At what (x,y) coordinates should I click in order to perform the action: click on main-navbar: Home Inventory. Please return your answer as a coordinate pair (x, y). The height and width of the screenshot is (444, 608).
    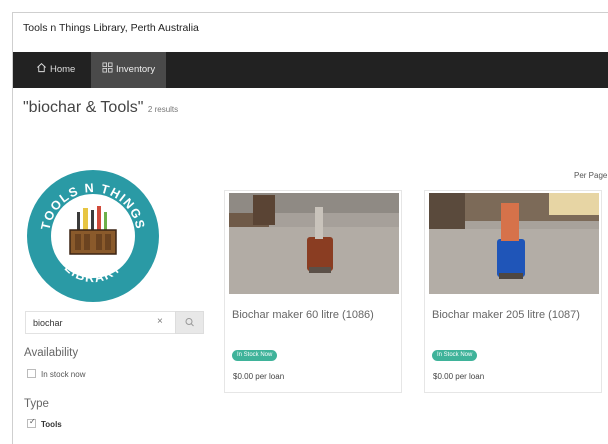
    Looking at the image, I should click on (310, 70).